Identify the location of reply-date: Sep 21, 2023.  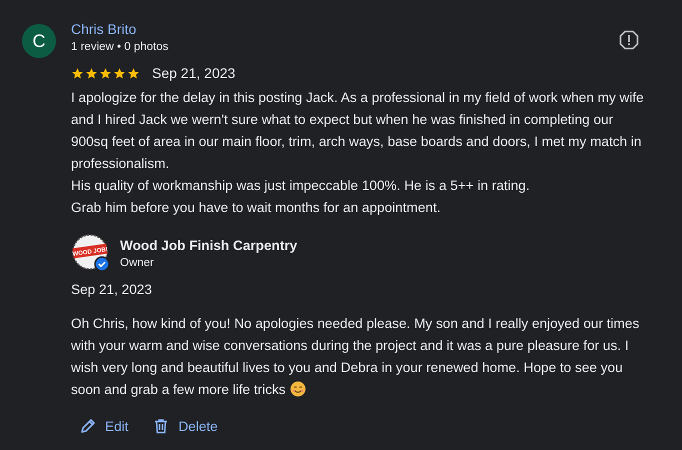
(112, 289).